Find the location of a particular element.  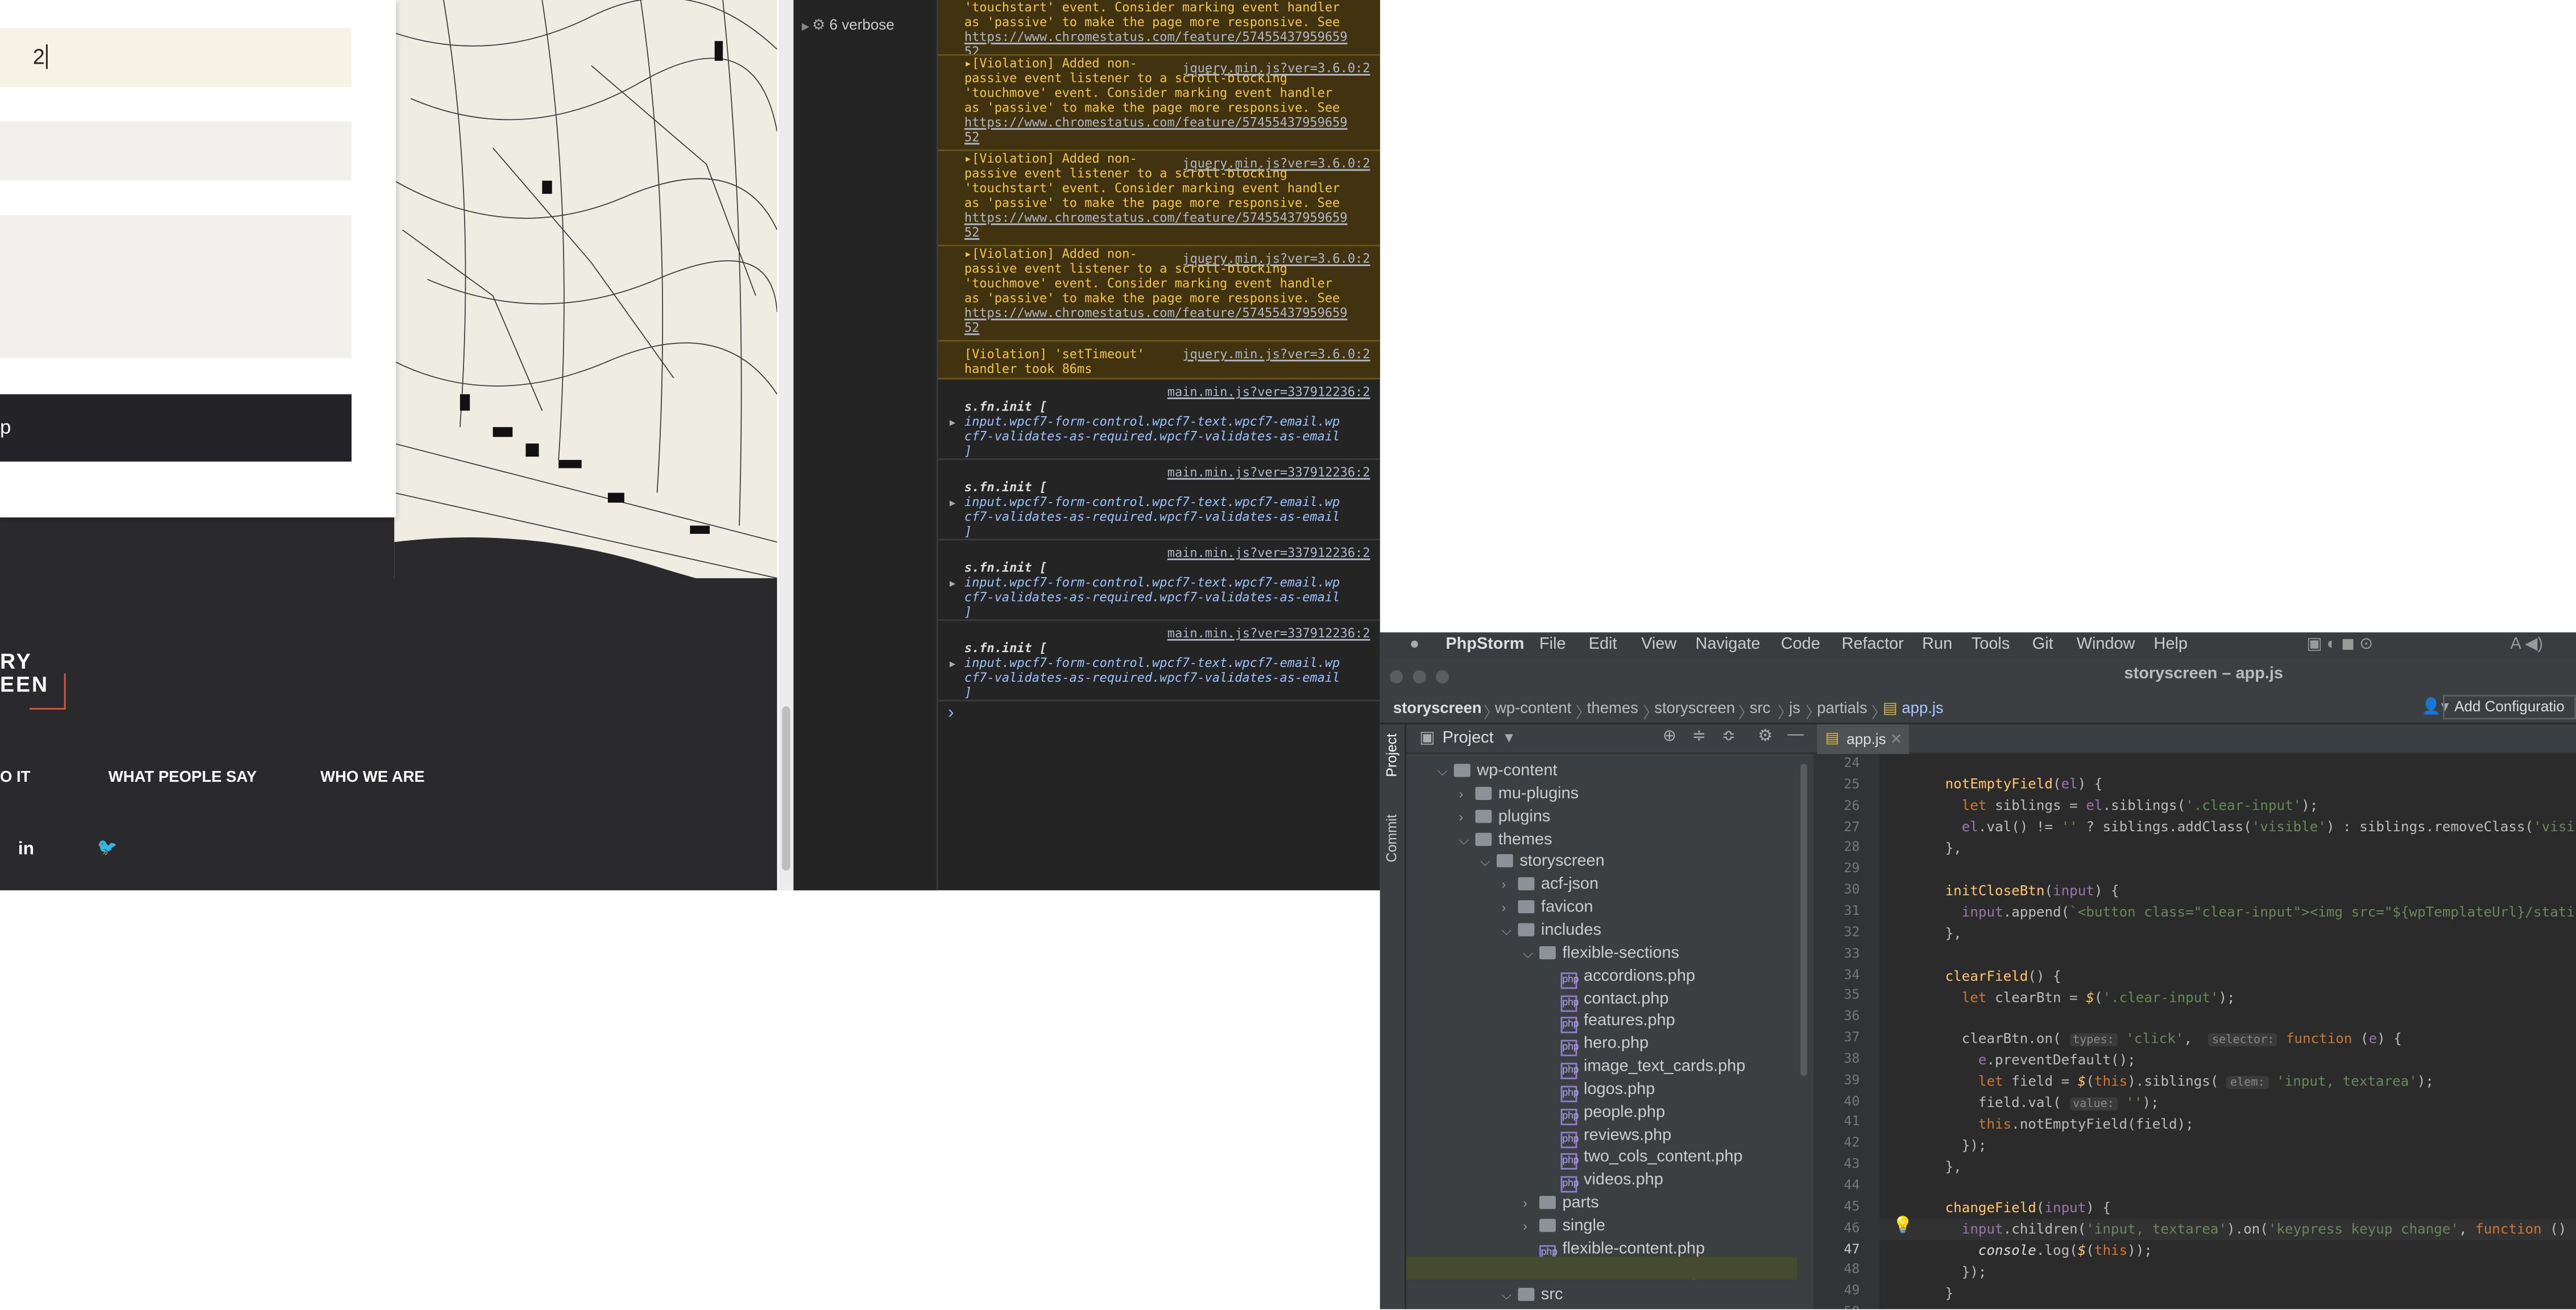

tree-item: ⌵ src is located at coordinates (1532, 1296).